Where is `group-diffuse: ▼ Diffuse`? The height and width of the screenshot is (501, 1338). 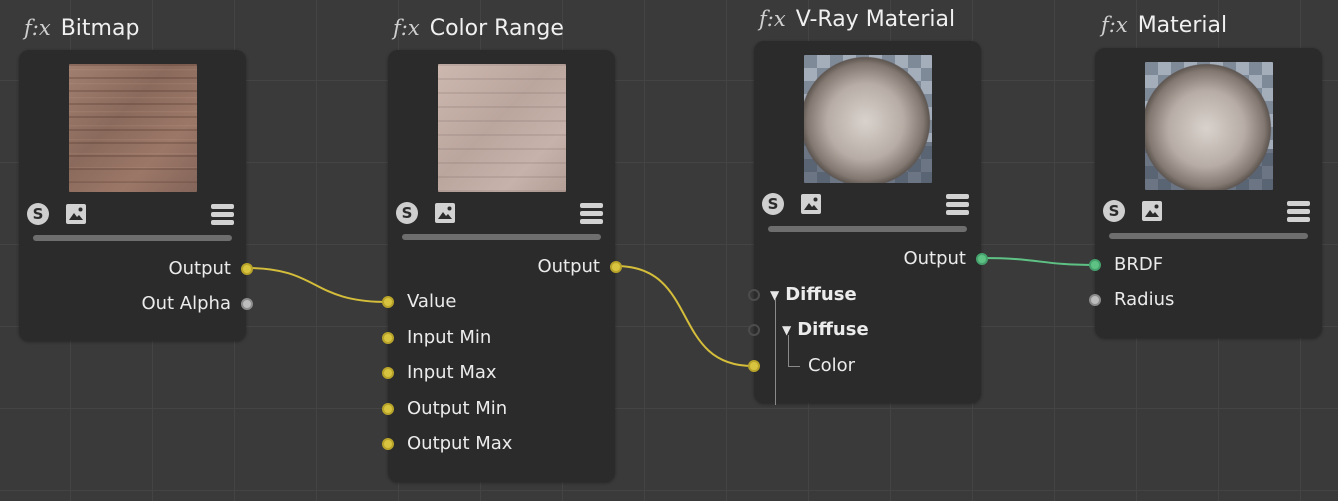
group-diffuse: ▼ Diffuse is located at coordinates (802, 294).